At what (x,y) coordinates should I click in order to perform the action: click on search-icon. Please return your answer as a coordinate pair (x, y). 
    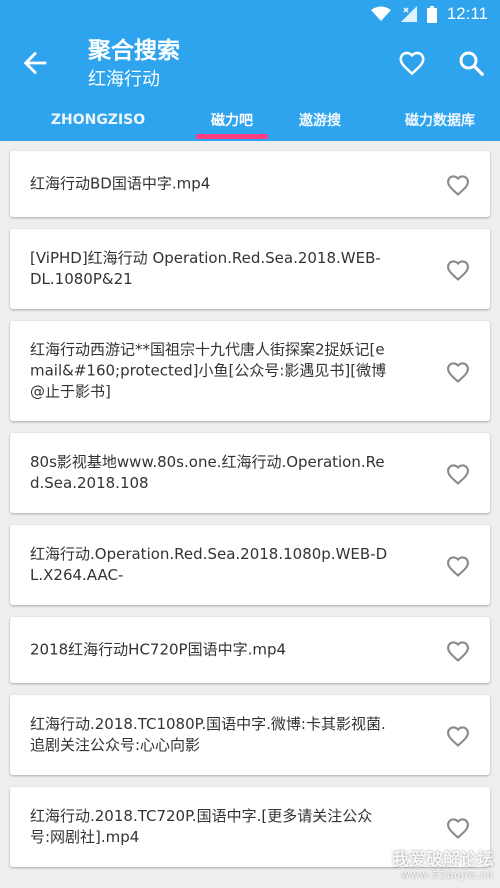
    Looking at the image, I should click on (471, 63).